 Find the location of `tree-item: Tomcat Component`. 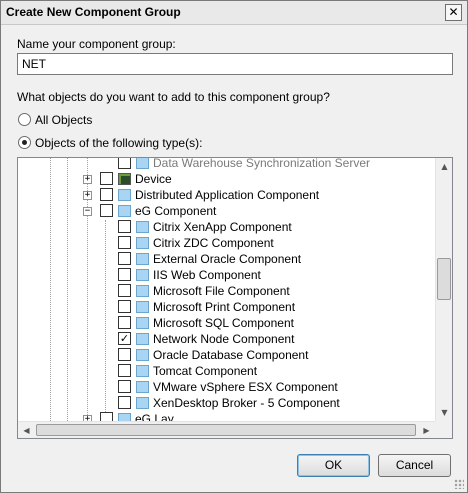

tree-item: Tomcat Component is located at coordinates (226, 371).